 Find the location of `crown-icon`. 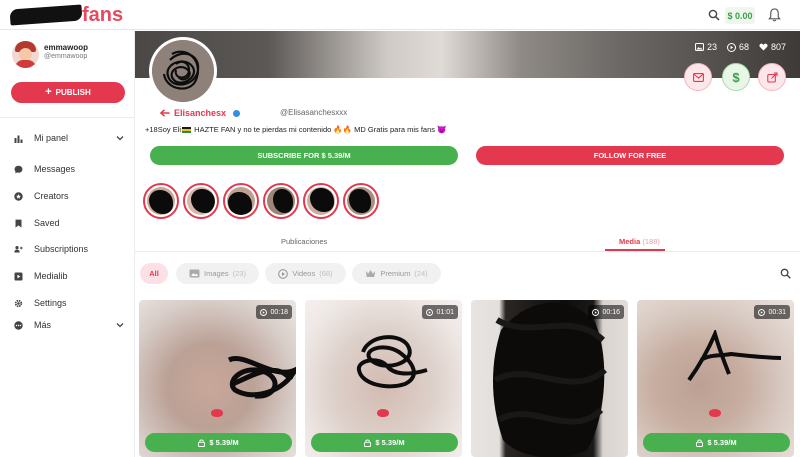

crown-icon is located at coordinates (371, 273).